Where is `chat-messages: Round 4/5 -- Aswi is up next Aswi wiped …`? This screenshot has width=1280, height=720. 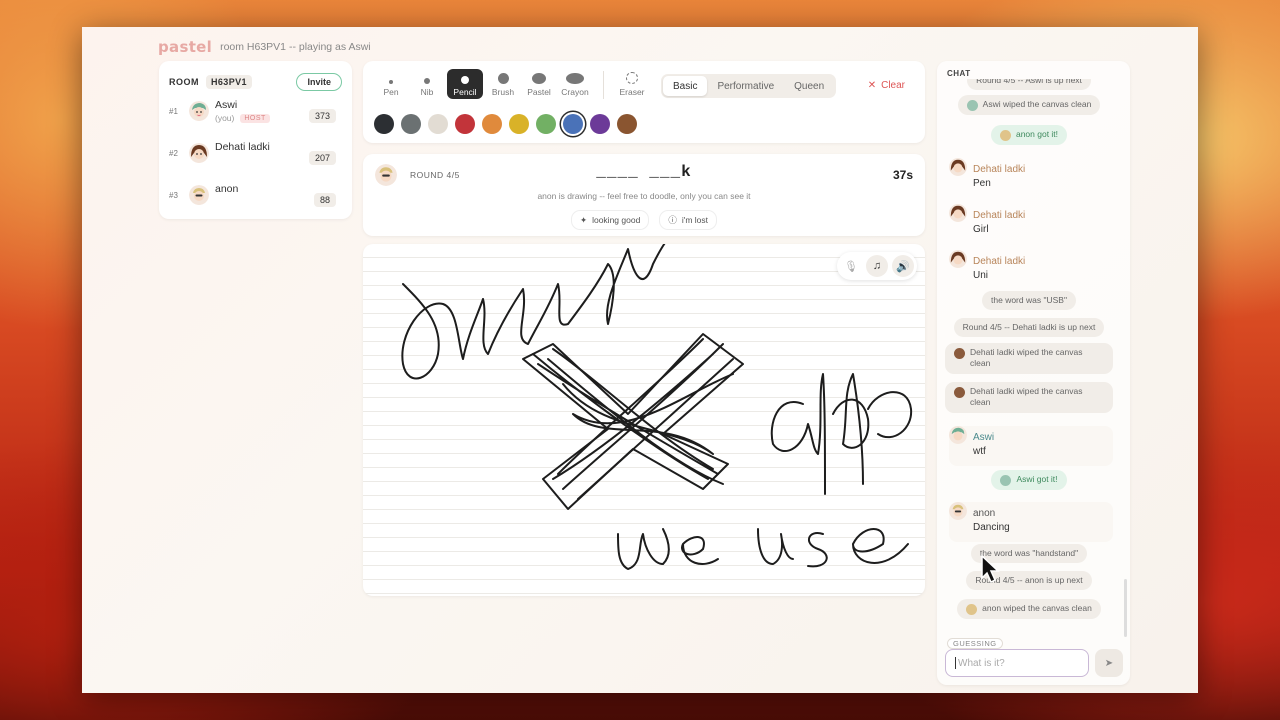 chat-messages: Round 4/5 -- Aswi is up next Aswi wiped … is located at coordinates (1033, 358).